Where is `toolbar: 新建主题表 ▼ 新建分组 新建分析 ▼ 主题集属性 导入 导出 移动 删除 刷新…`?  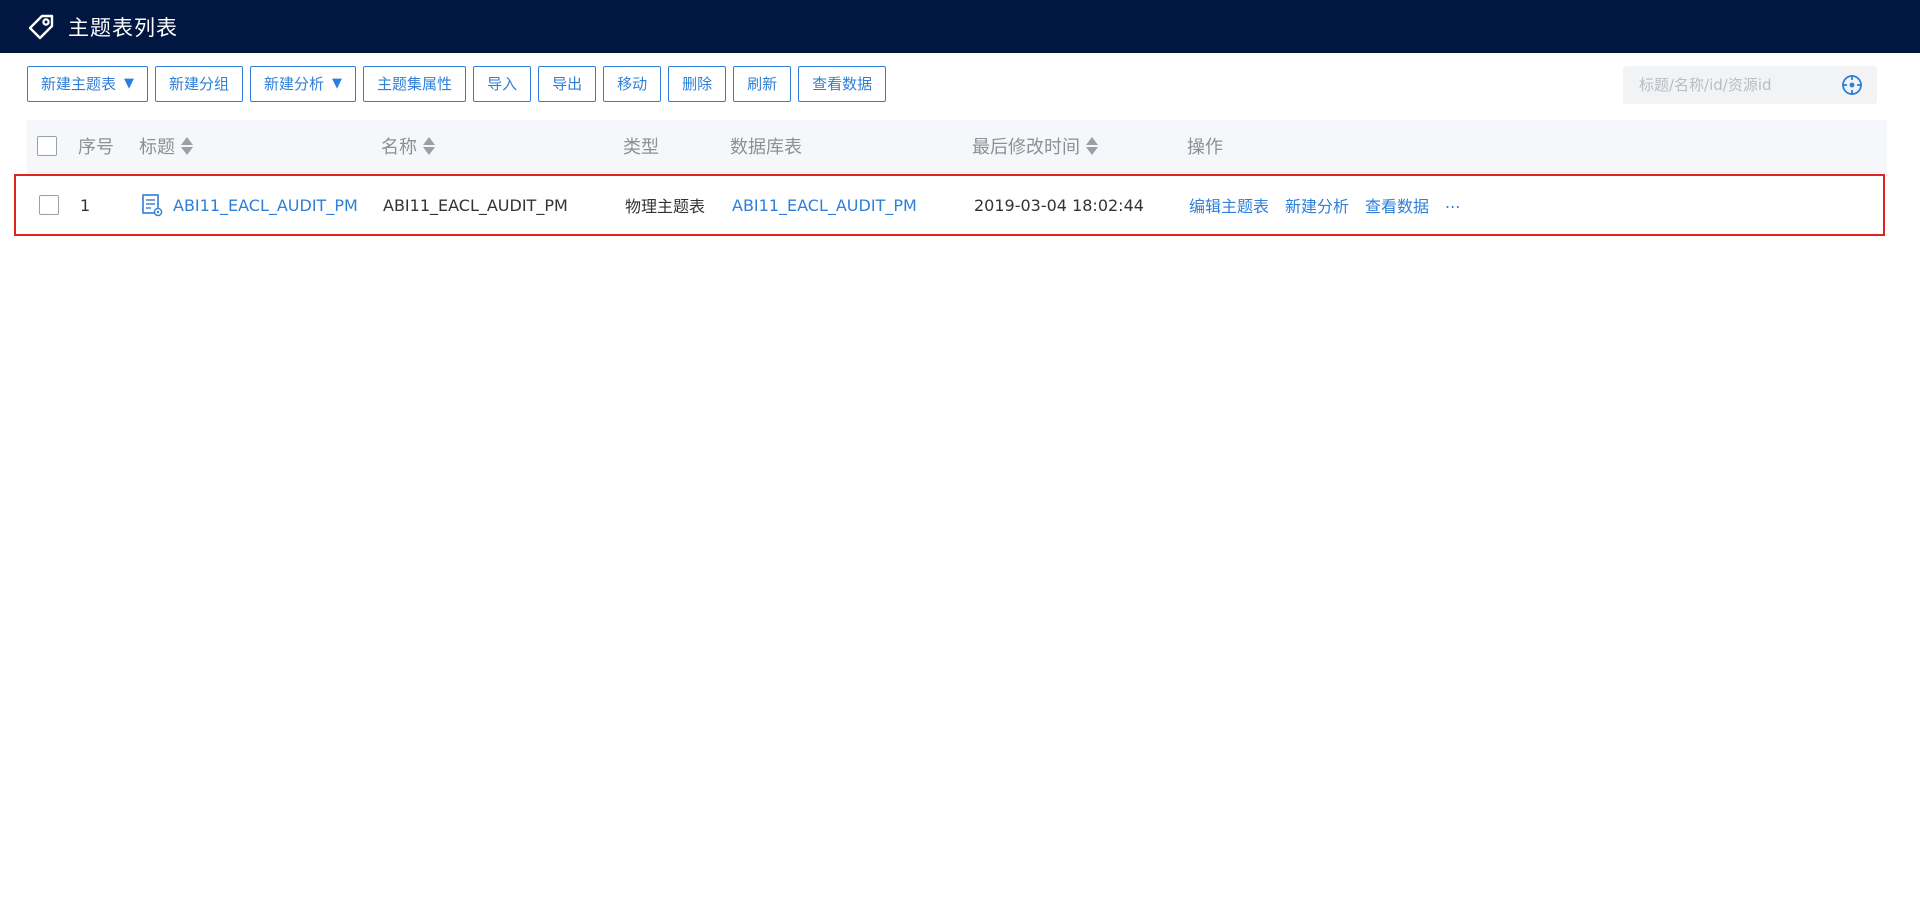
toolbar: 新建主题表 ▼ 新建分组 新建分析 ▼ 主题集属性 导入 导出 移动 删除 刷新… is located at coordinates (457, 85).